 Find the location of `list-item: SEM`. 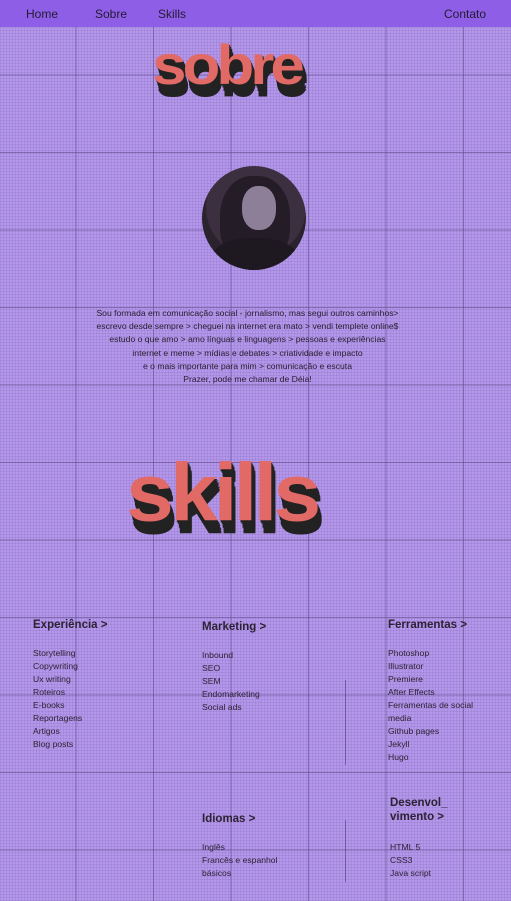

list-item: SEM is located at coordinates (211, 681).